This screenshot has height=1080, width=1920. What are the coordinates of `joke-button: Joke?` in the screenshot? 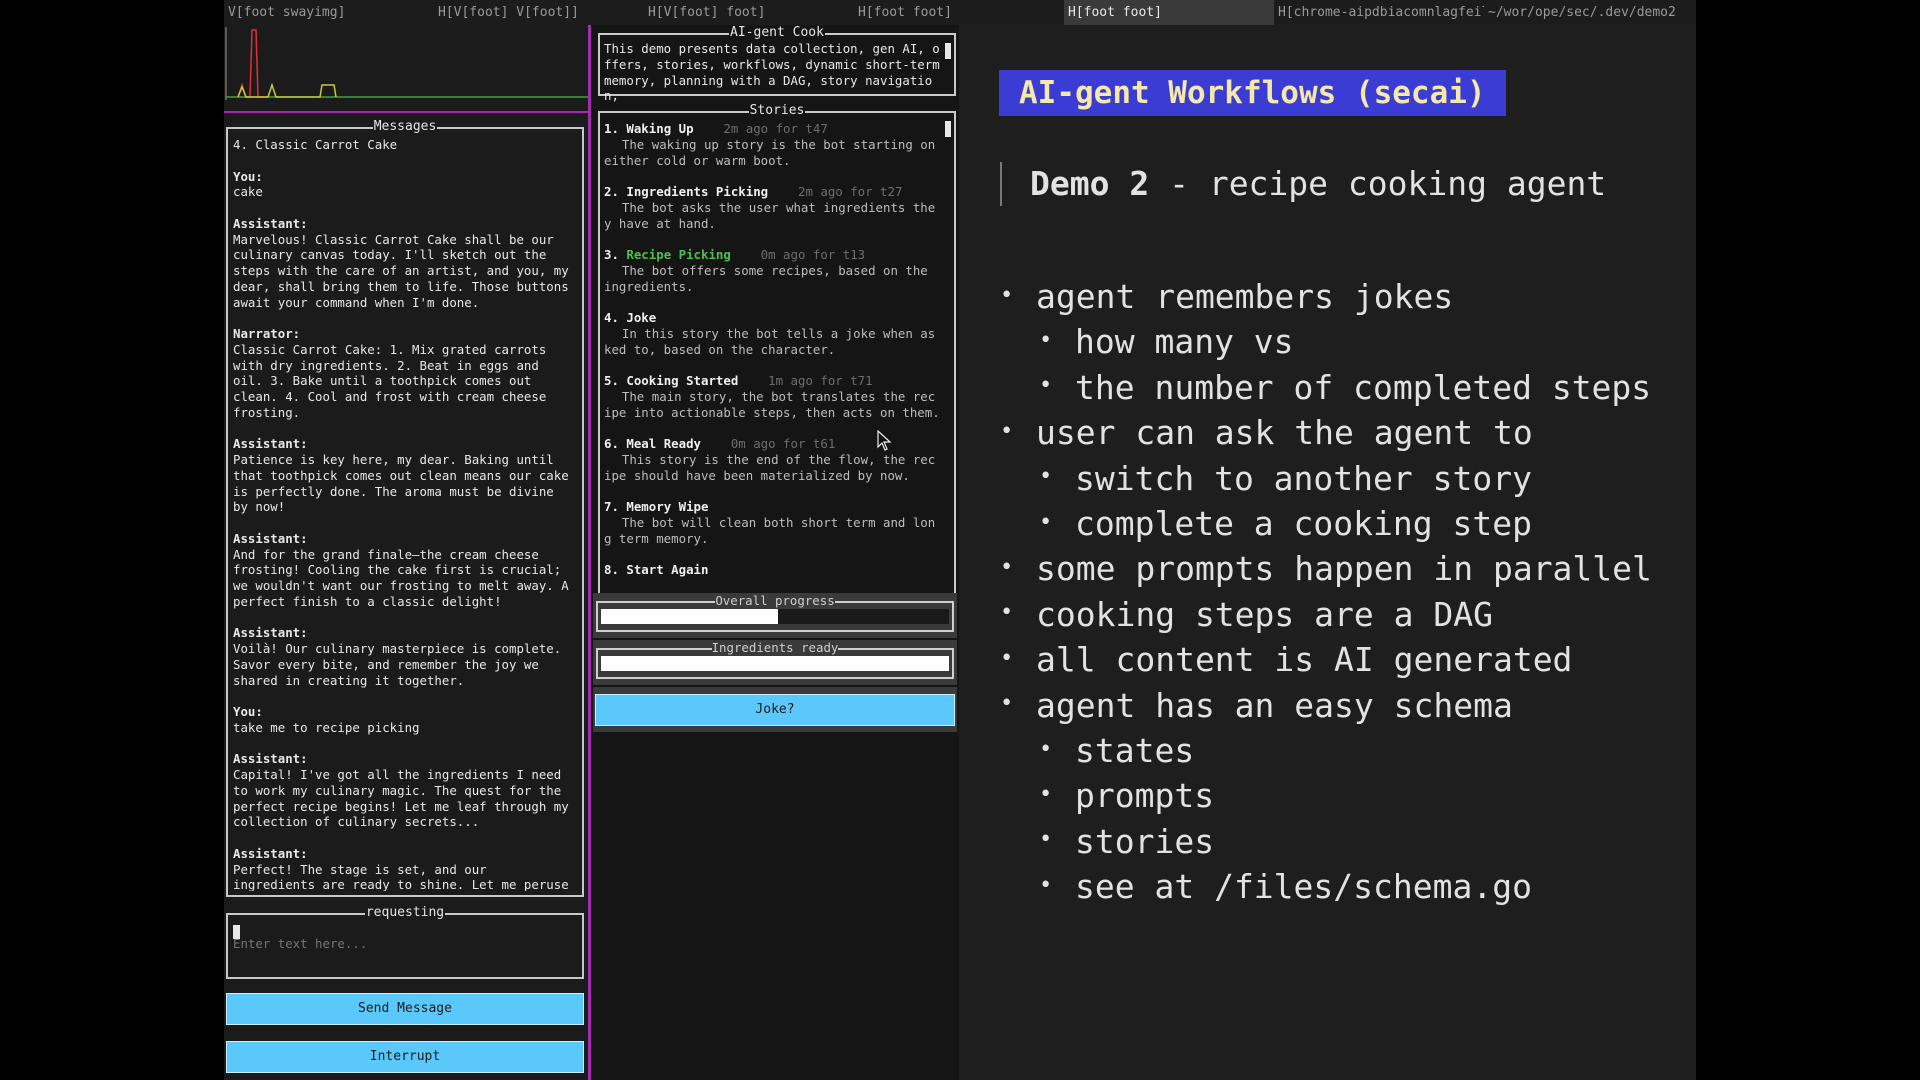 It's located at (775, 710).